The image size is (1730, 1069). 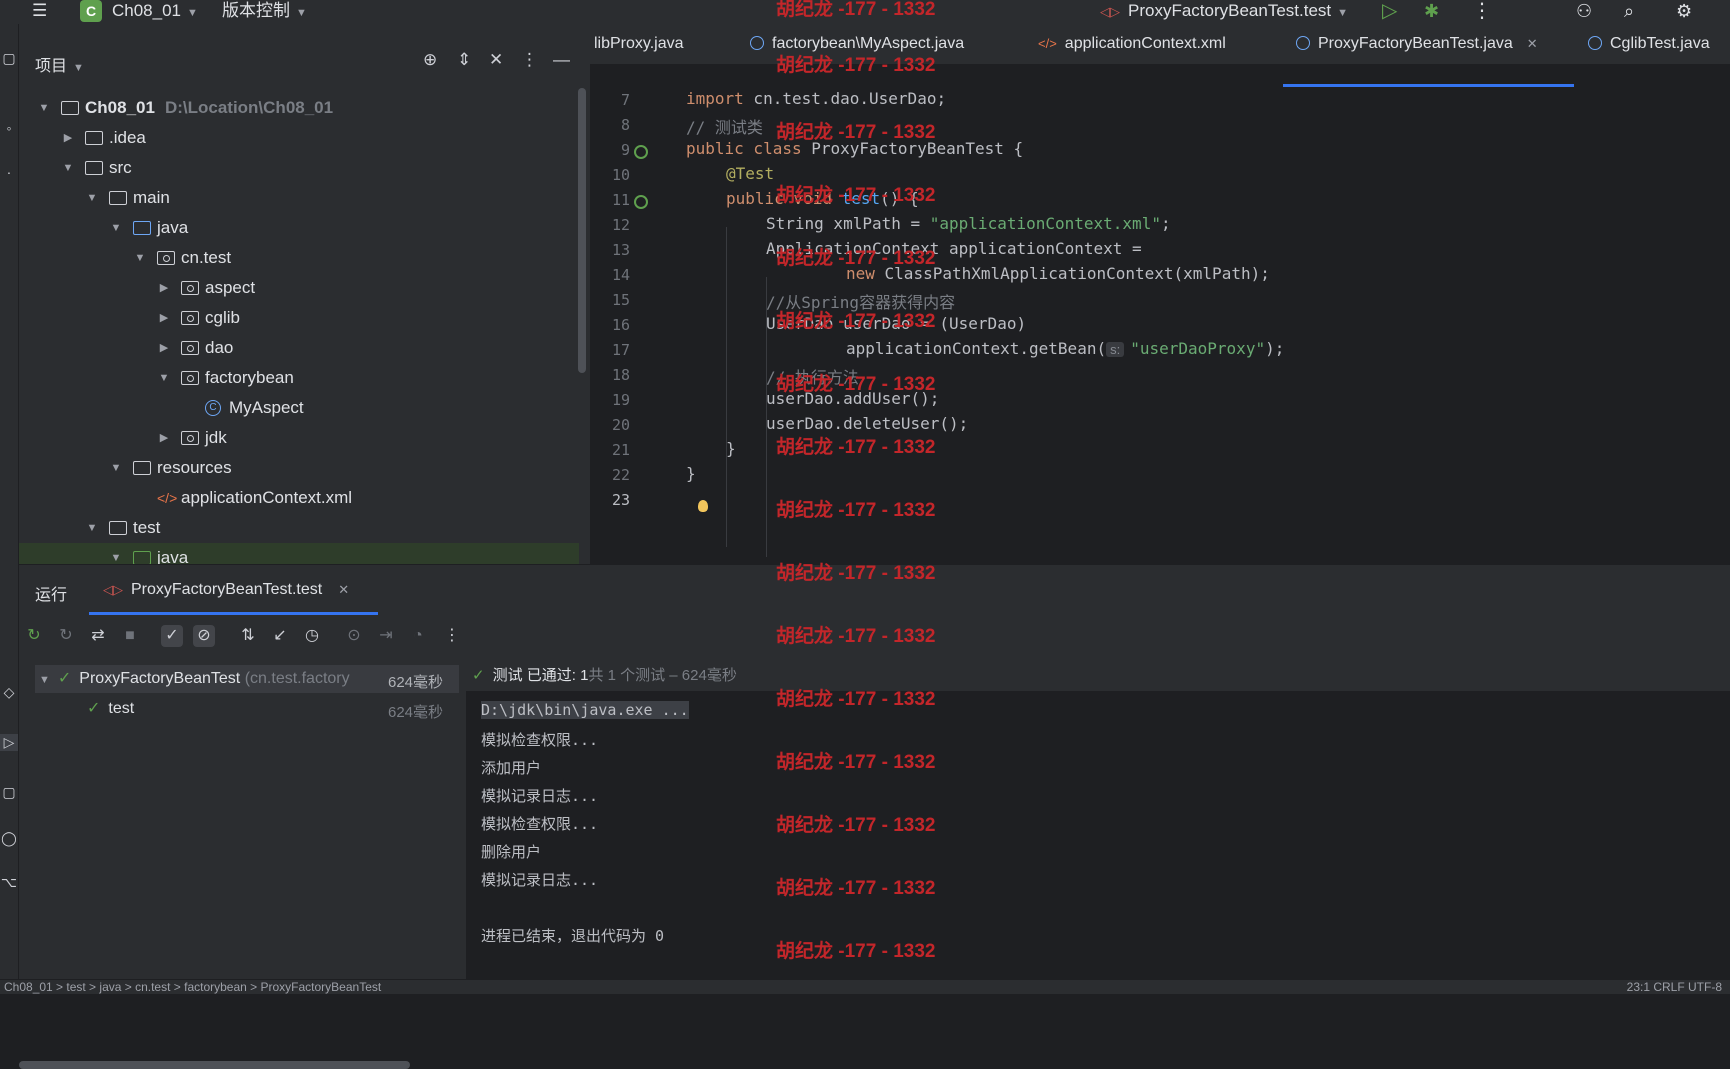 I want to click on run-panel-title: 运行, so click(x=51, y=595).